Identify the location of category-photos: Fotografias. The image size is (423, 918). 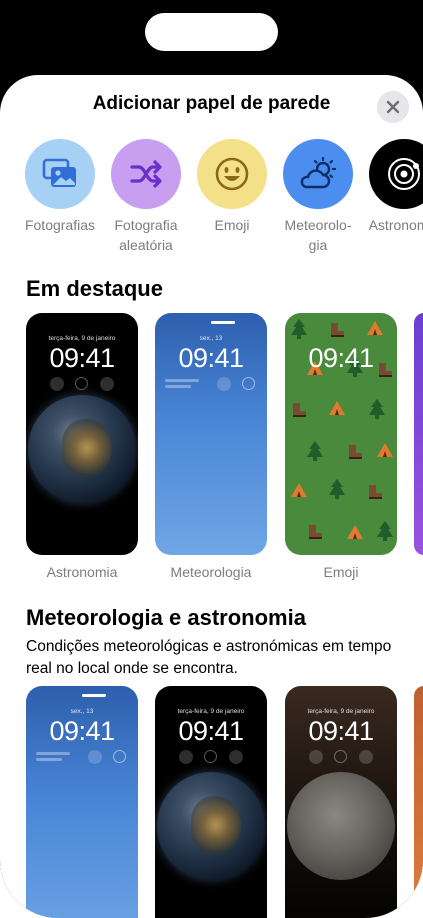
(60, 187).